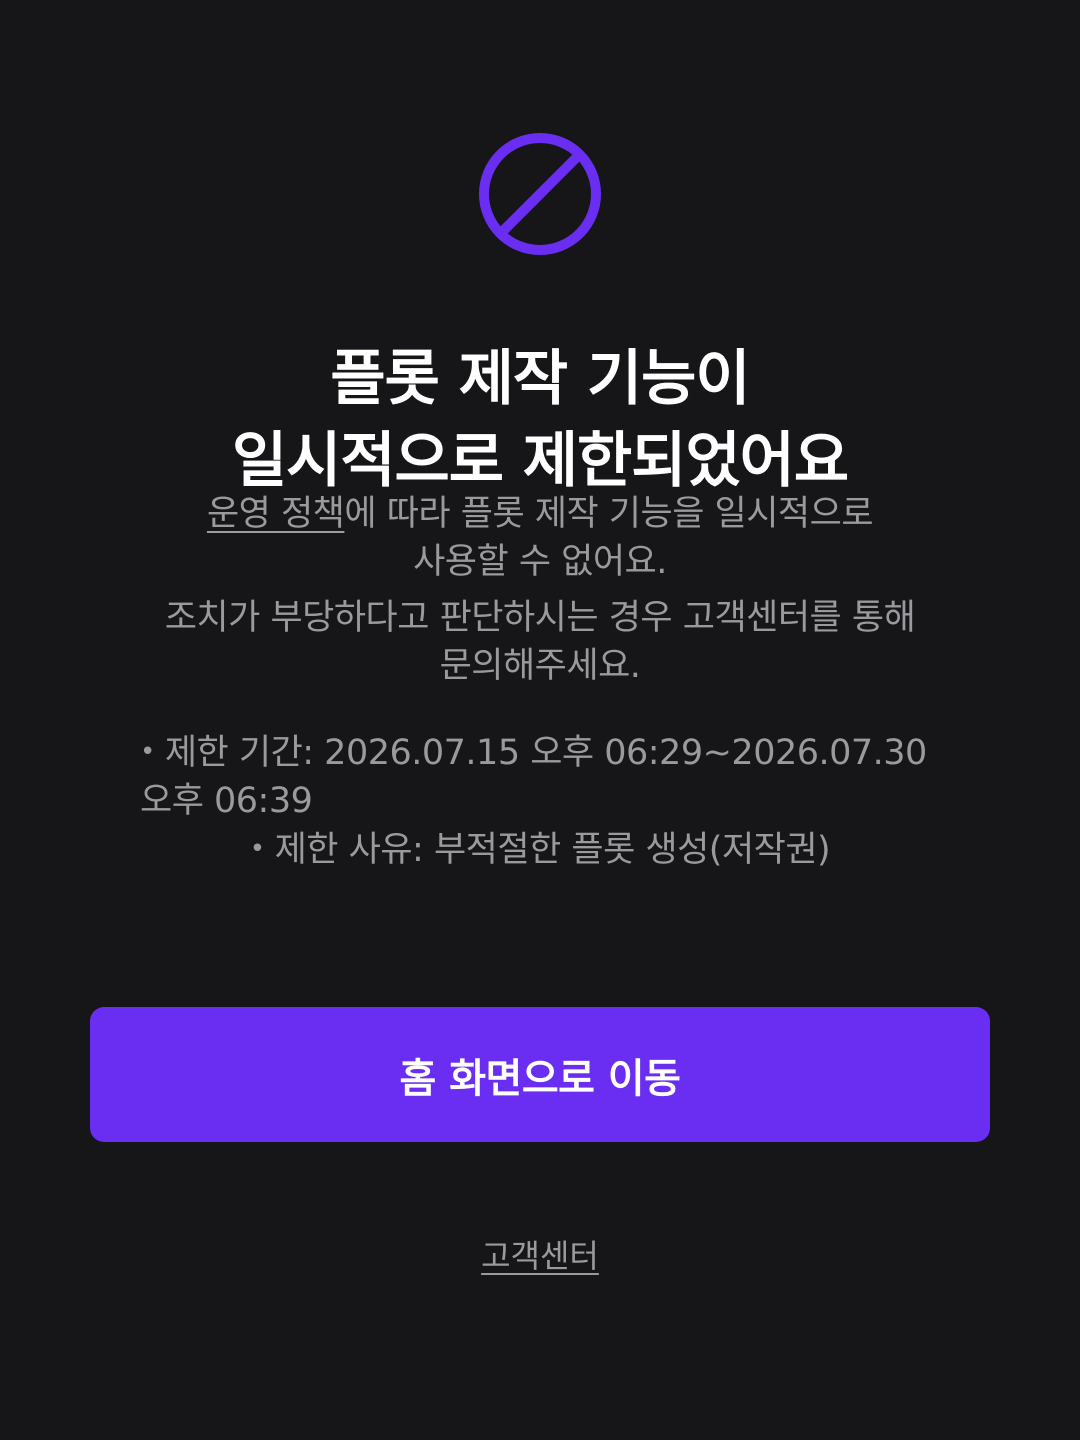 Image resolution: width=1080 pixels, height=1440 pixels. Describe the element at coordinates (540, 1074) in the screenshot. I see `go-home-button: 홈 화면으로 이동` at that location.